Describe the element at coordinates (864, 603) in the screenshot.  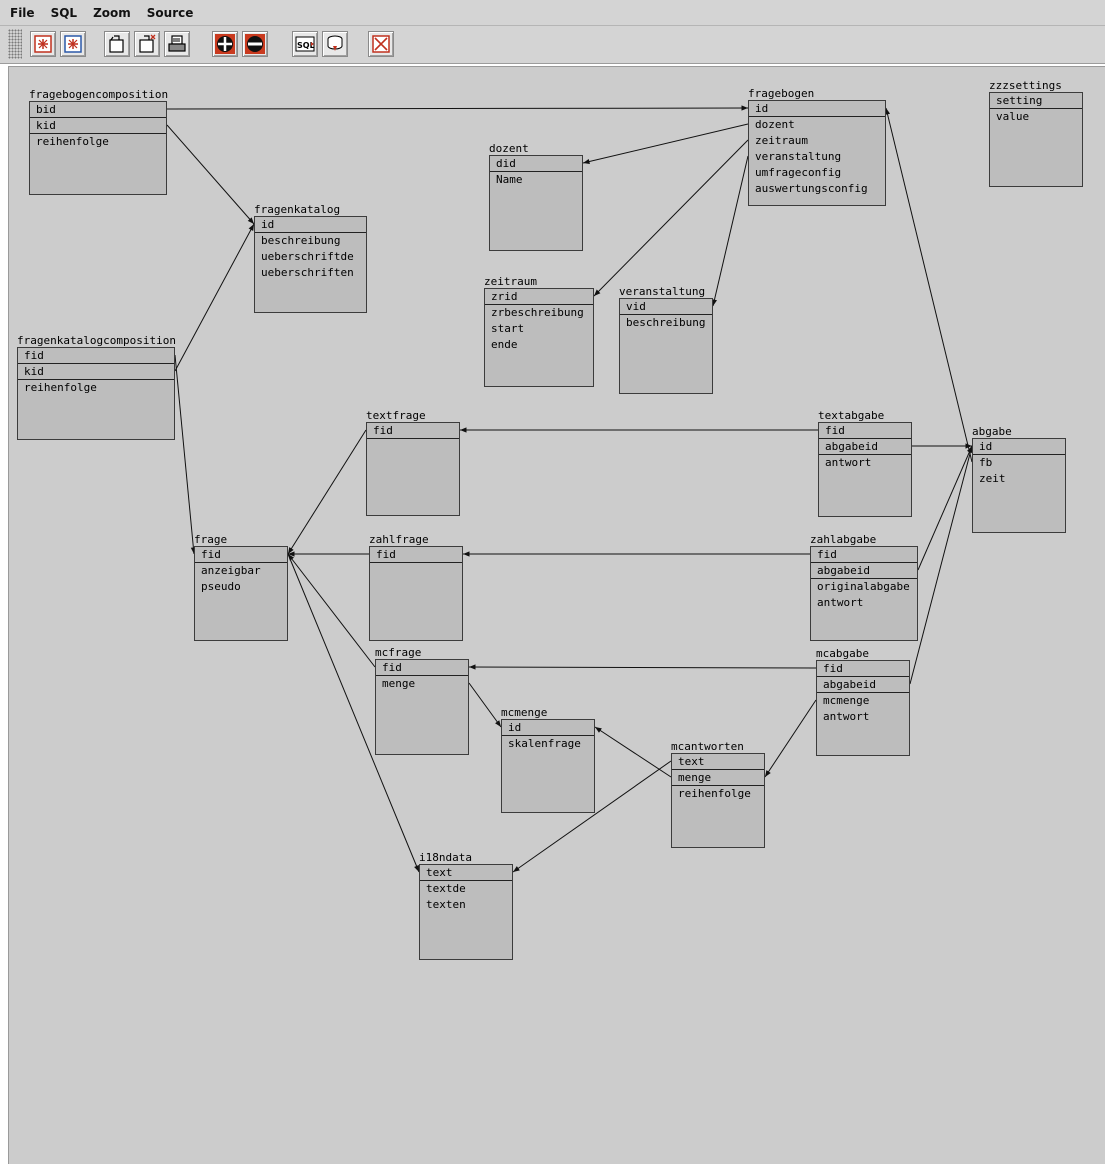
I see `field-zahlabgabe-antwort: antwort` at that location.